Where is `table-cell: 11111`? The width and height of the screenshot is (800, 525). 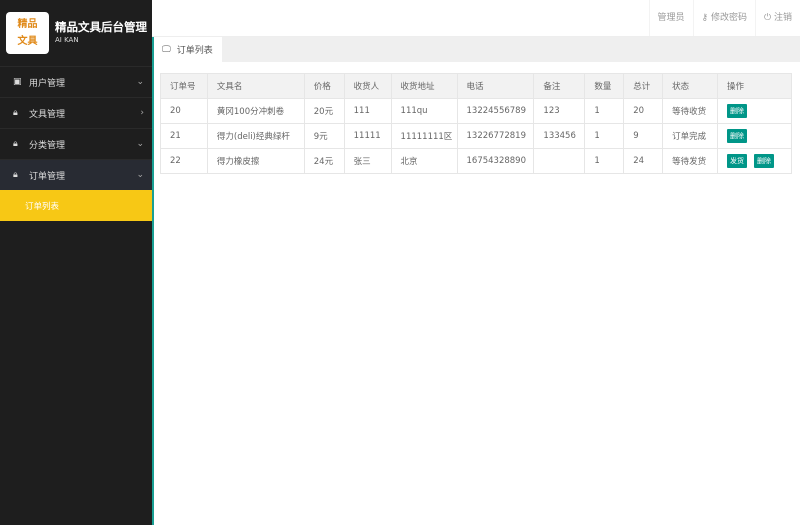 table-cell: 11111 is located at coordinates (367, 136).